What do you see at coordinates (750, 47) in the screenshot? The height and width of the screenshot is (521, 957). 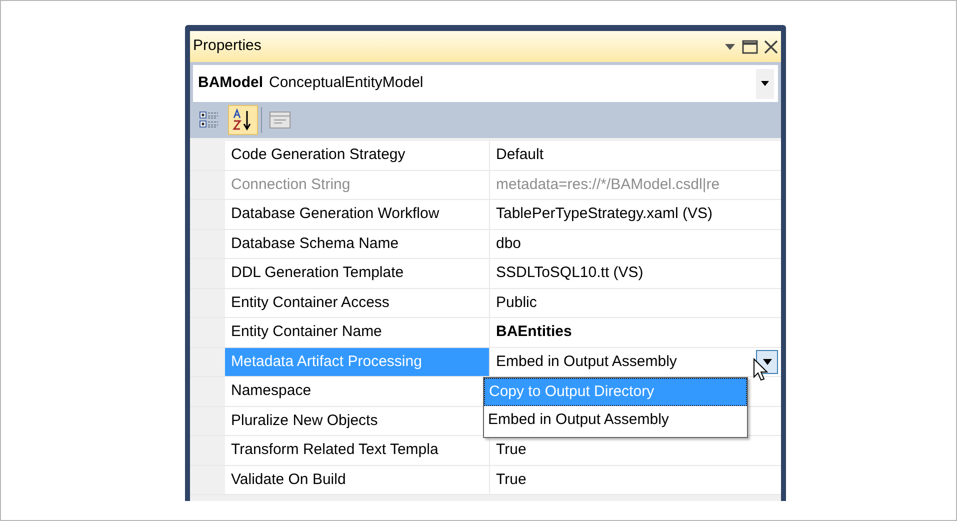 I see `maximize-icon` at bounding box center [750, 47].